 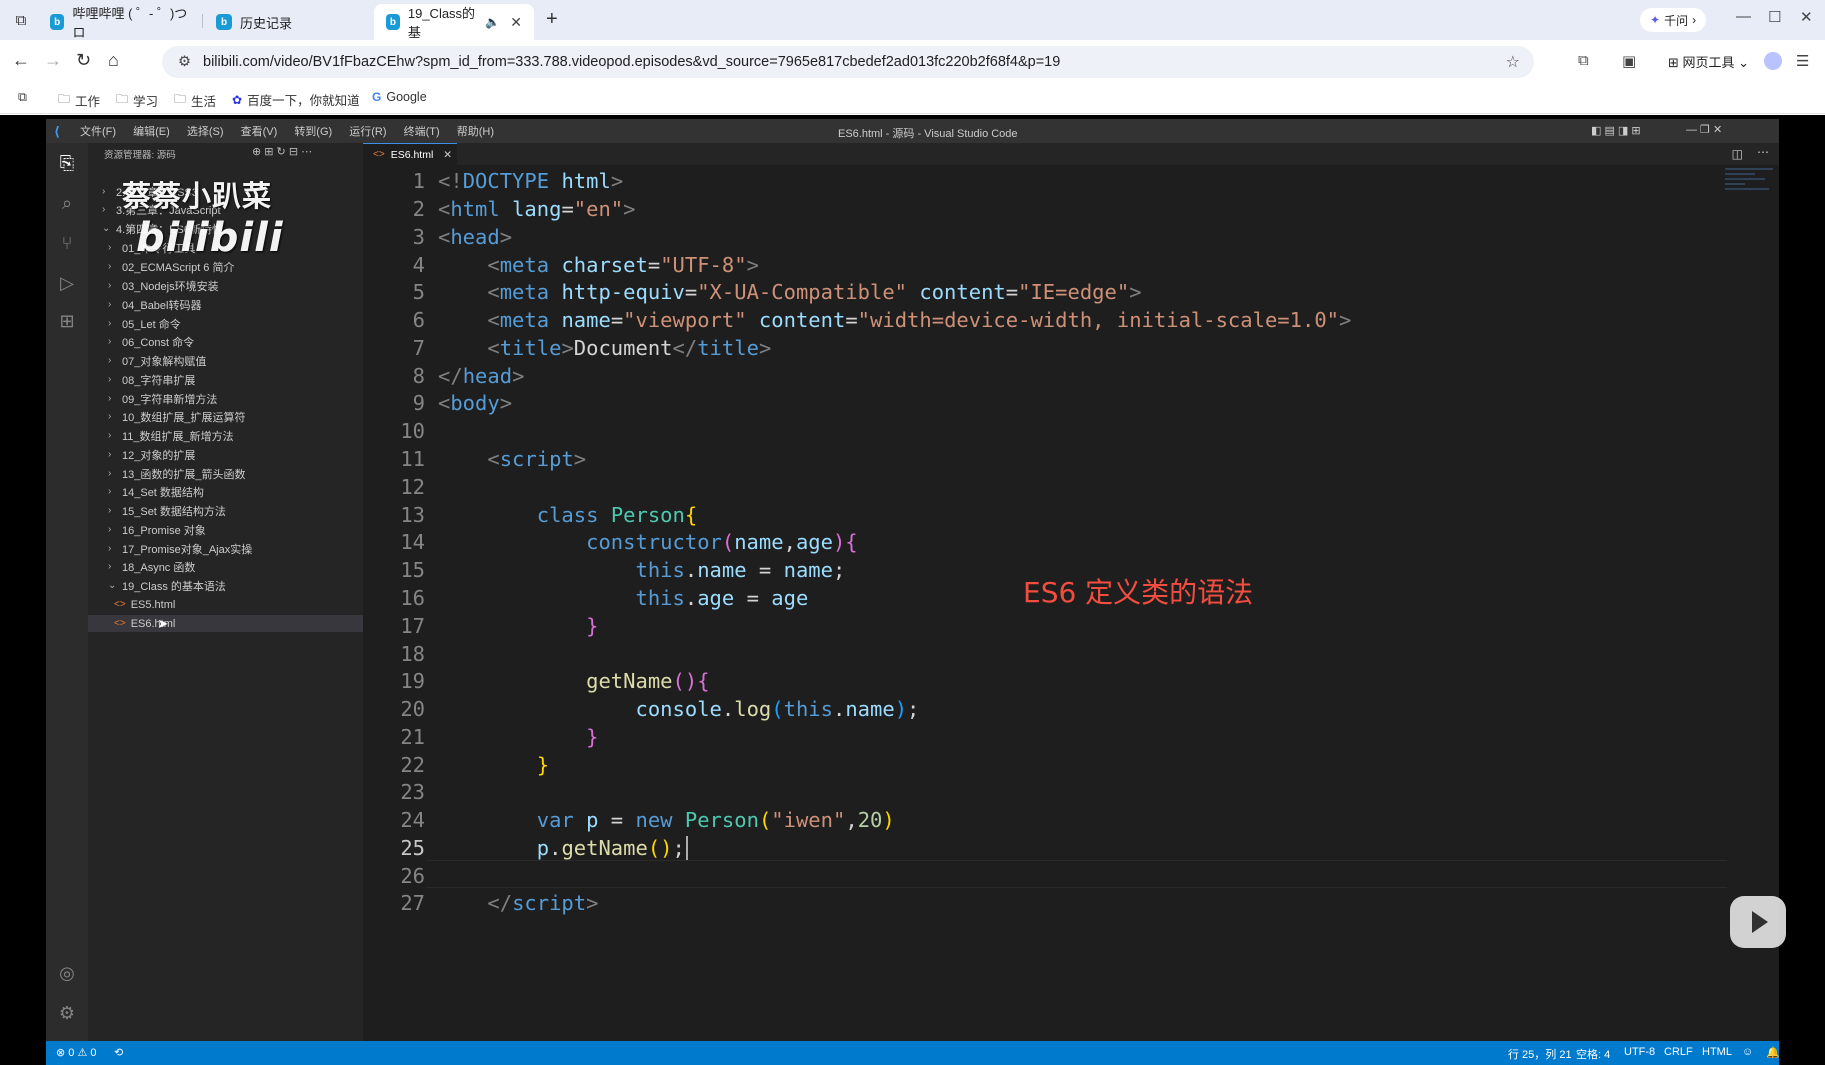 I want to click on tree-item: › 07_对象解构赋值, so click(x=225, y=360).